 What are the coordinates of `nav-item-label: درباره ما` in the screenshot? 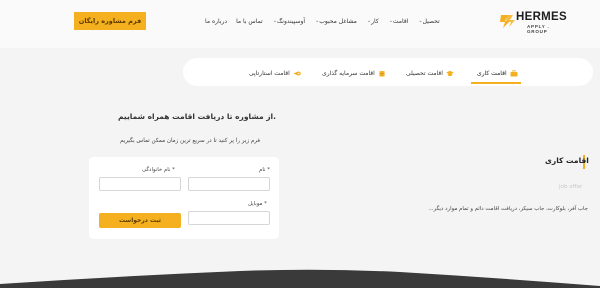 It's located at (216, 21).